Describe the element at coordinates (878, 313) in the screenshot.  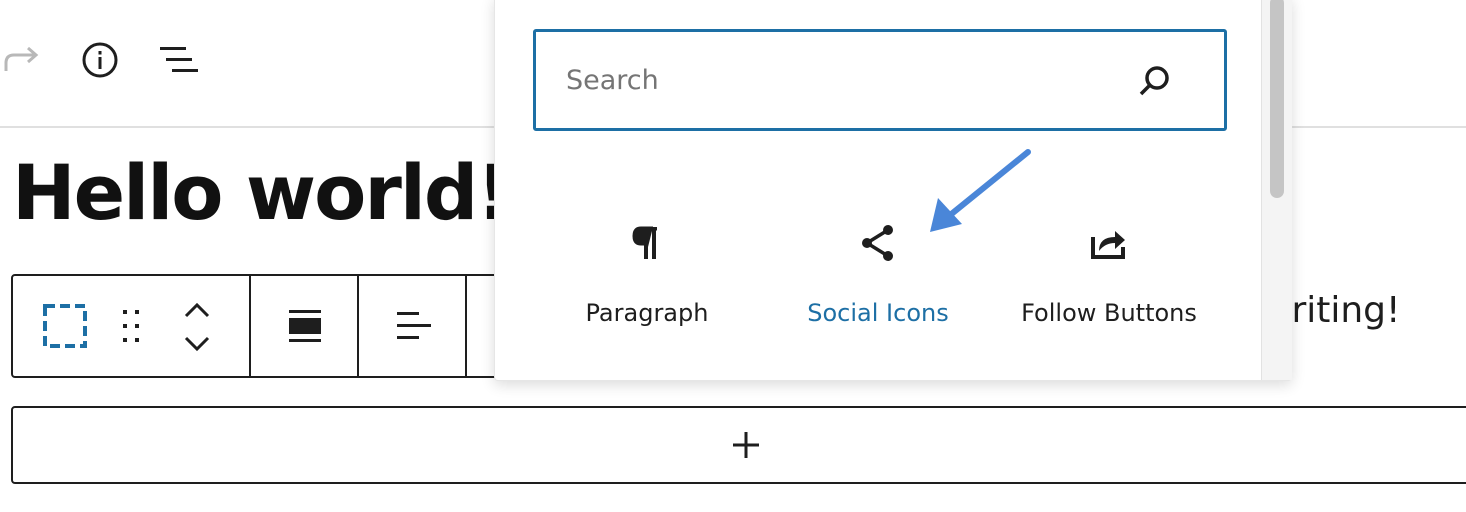
I see `block-option-label: Social Icons` at that location.